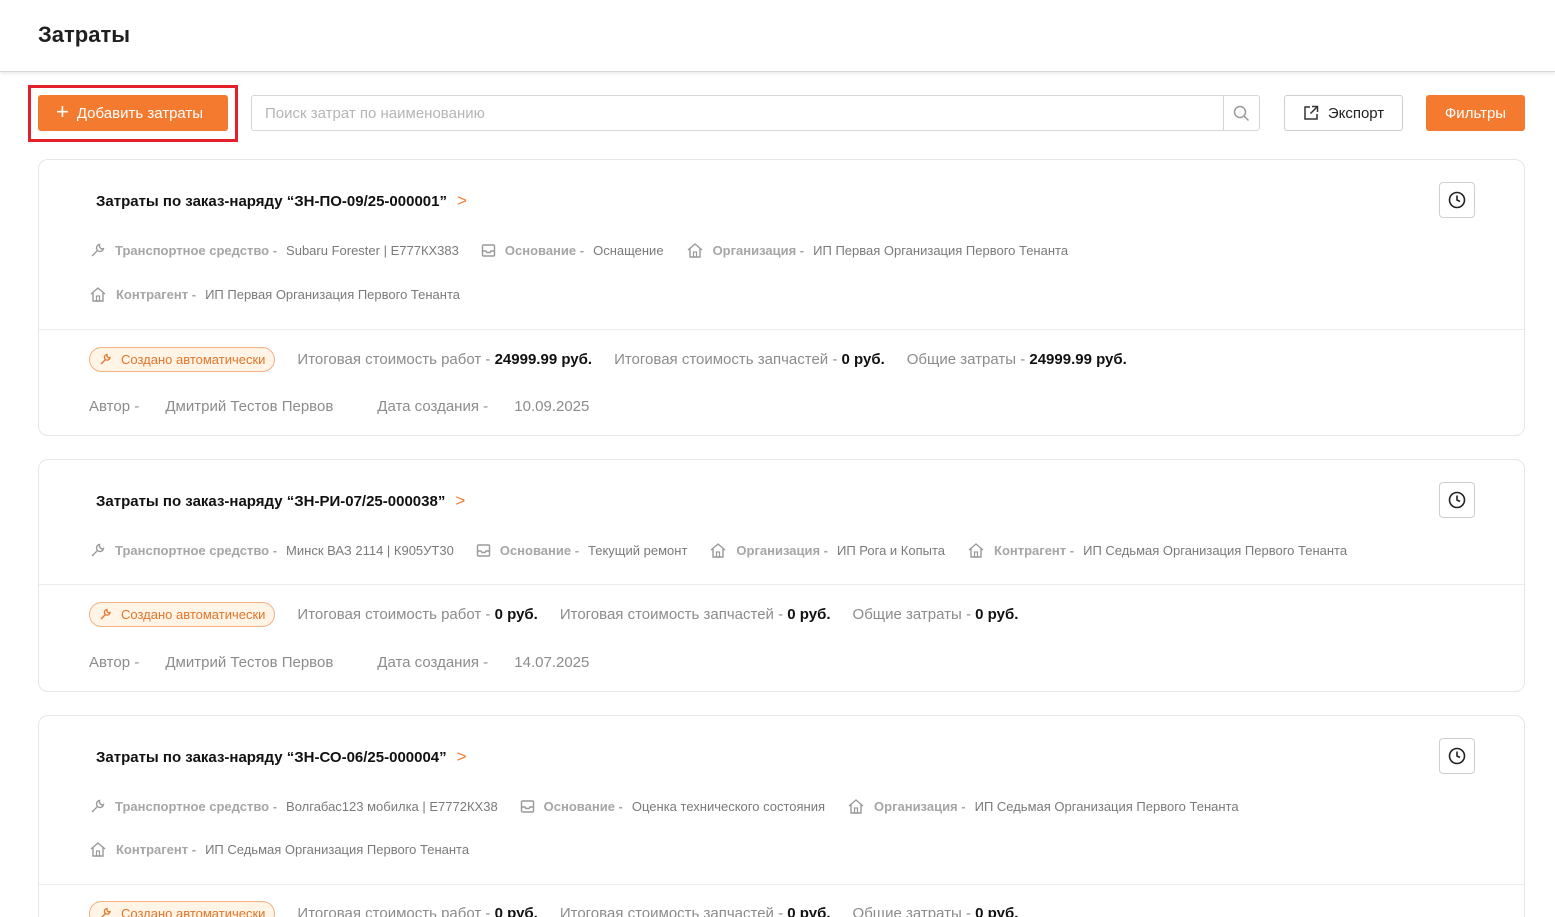  Describe the element at coordinates (494, 662) in the screenshot. I see `created-date: Дата создания - 14.07.2025` at that location.